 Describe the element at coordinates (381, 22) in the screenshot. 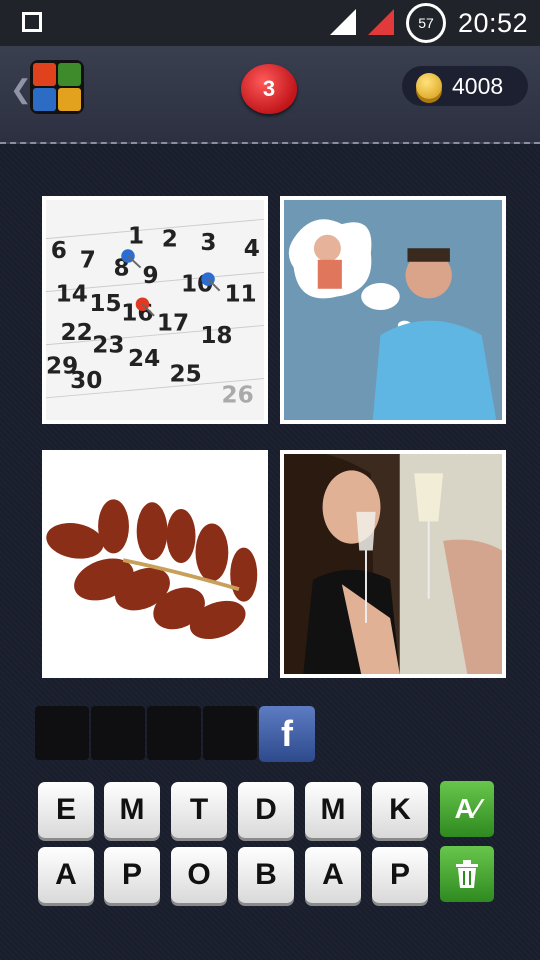

I see `cell-signal-icon` at that location.